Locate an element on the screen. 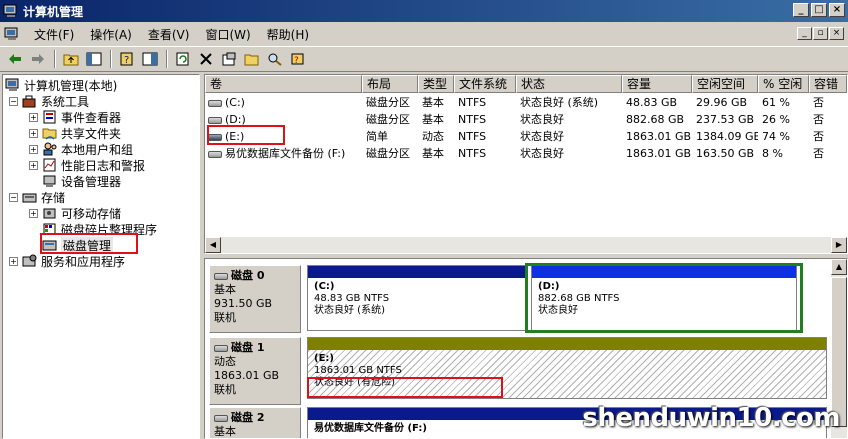  column-volume: 卷 is located at coordinates (283, 84).